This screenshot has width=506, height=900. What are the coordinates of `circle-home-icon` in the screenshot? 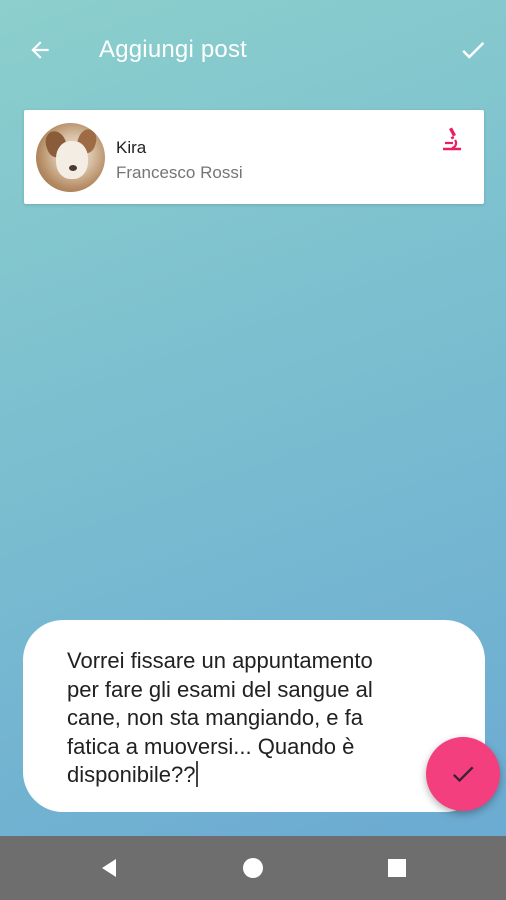 It's located at (253, 868).